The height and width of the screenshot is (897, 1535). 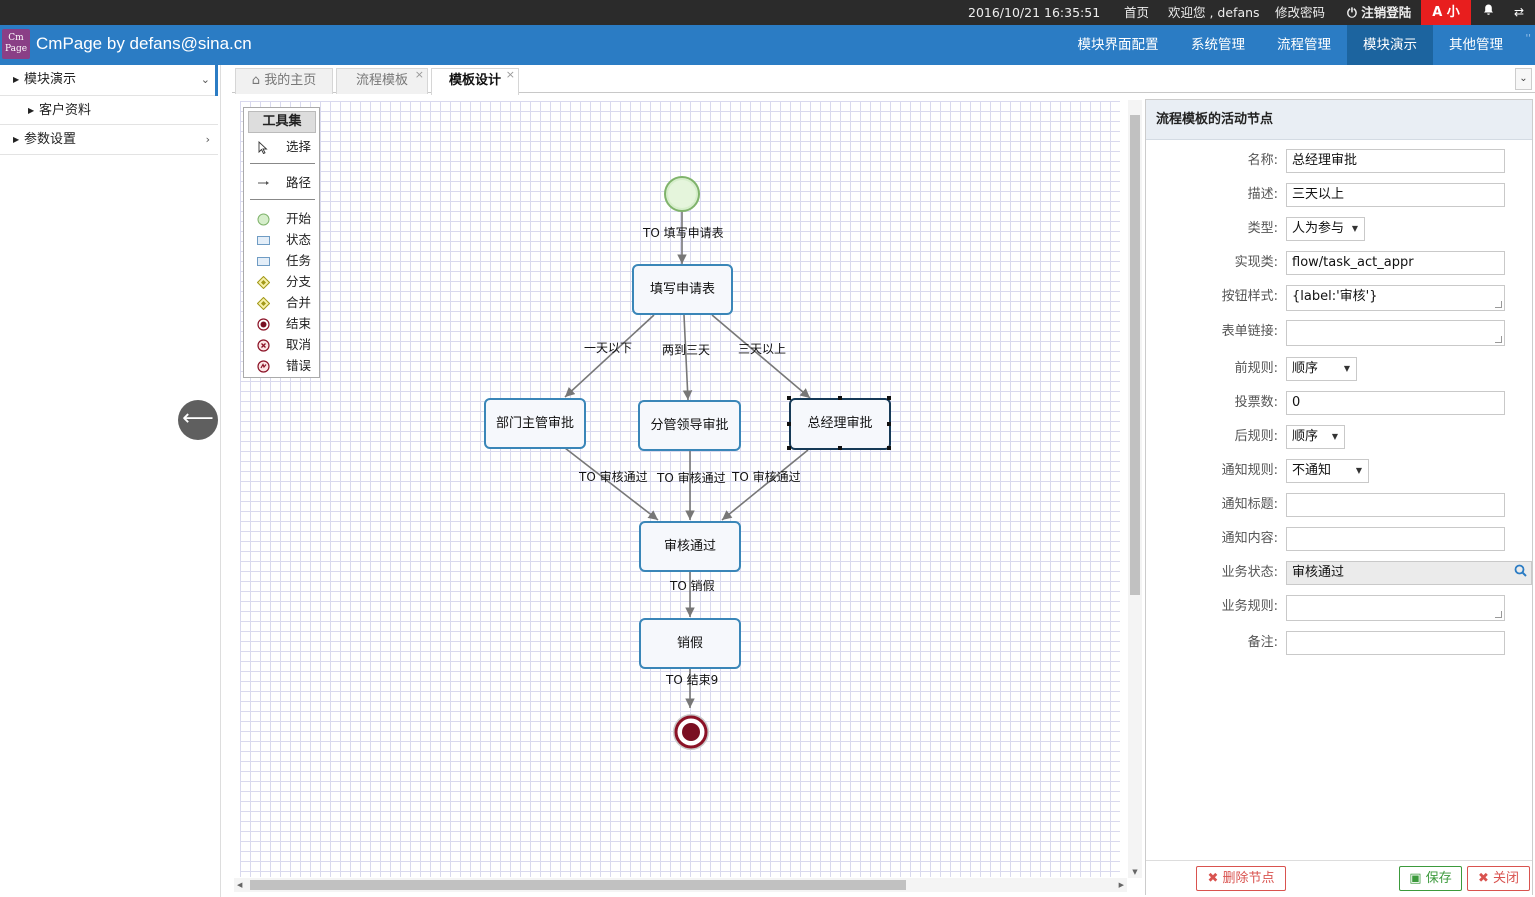 What do you see at coordinates (689, 425) in the screenshot?
I see `node-deputy-leader: 分管领导审批` at bounding box center [689, 425].